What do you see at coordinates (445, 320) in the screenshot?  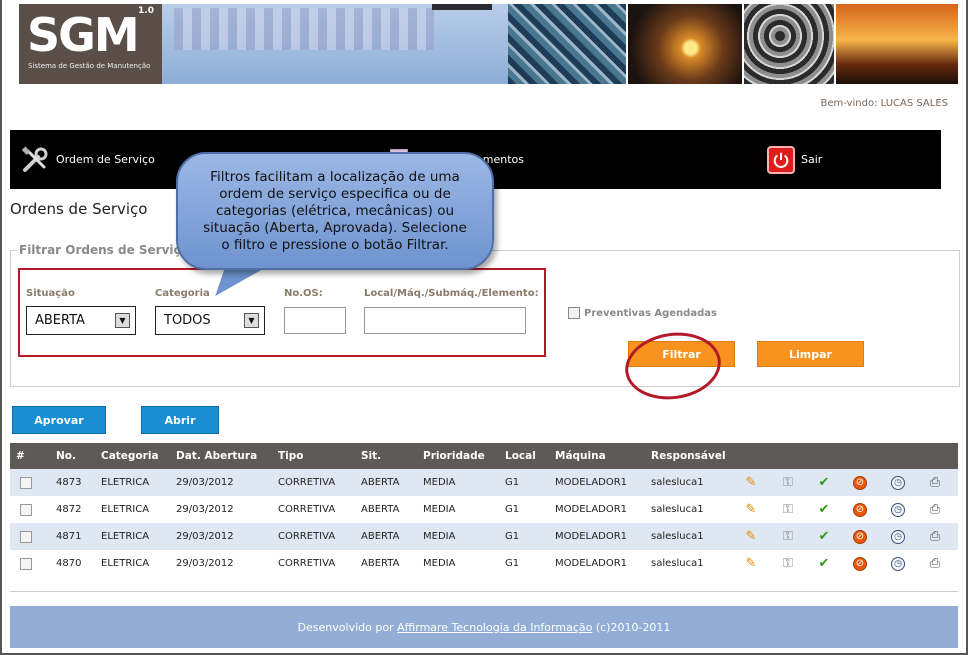 I see `local-input` at bounding box center [445, 320].